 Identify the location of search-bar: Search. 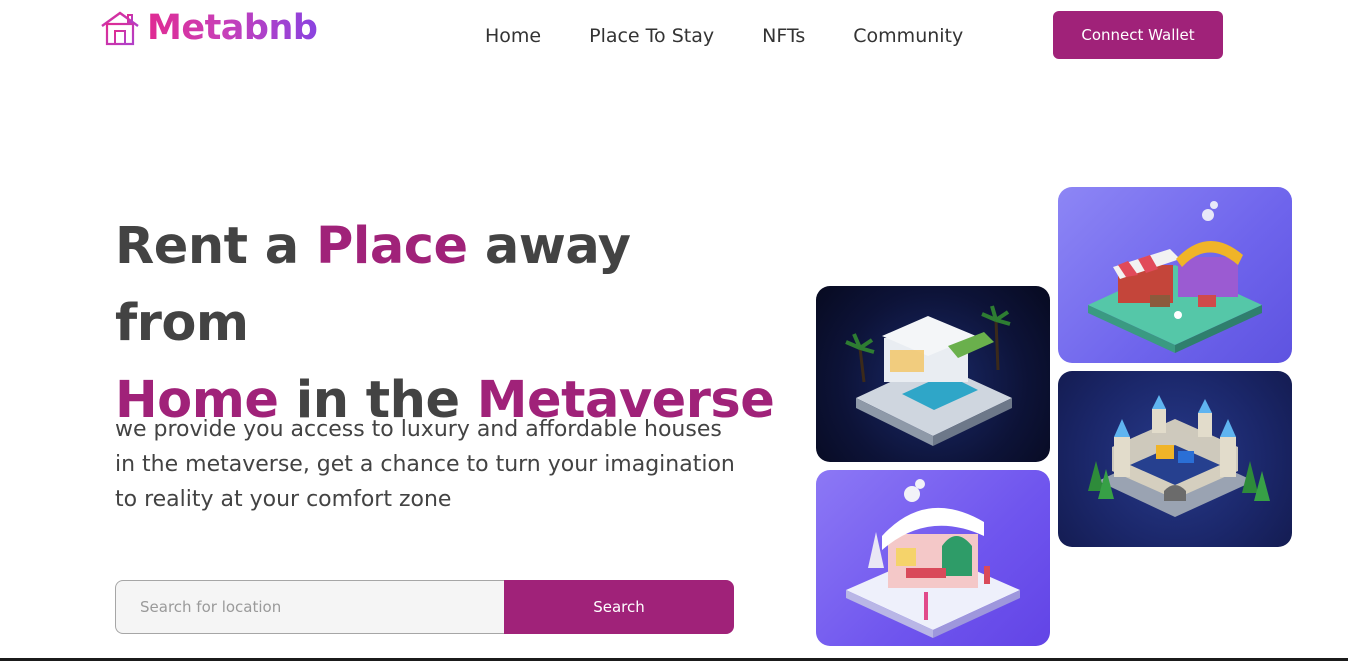
(424, 607).